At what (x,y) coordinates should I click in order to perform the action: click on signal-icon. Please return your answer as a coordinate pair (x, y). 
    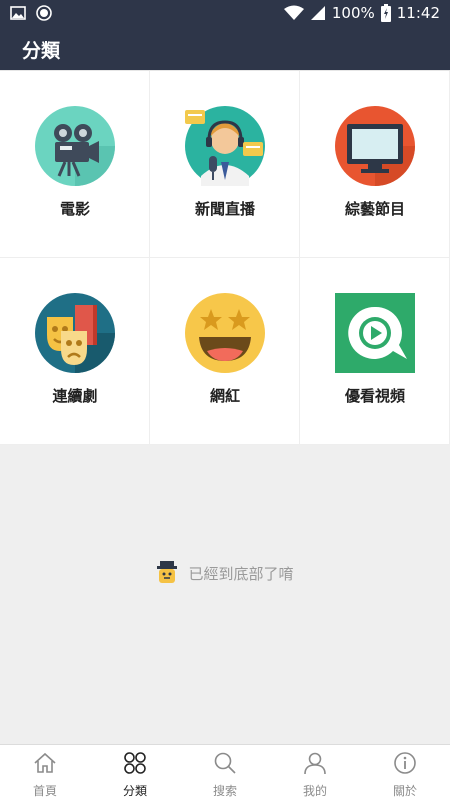
    Looking at the image, I should click on (317, 13).